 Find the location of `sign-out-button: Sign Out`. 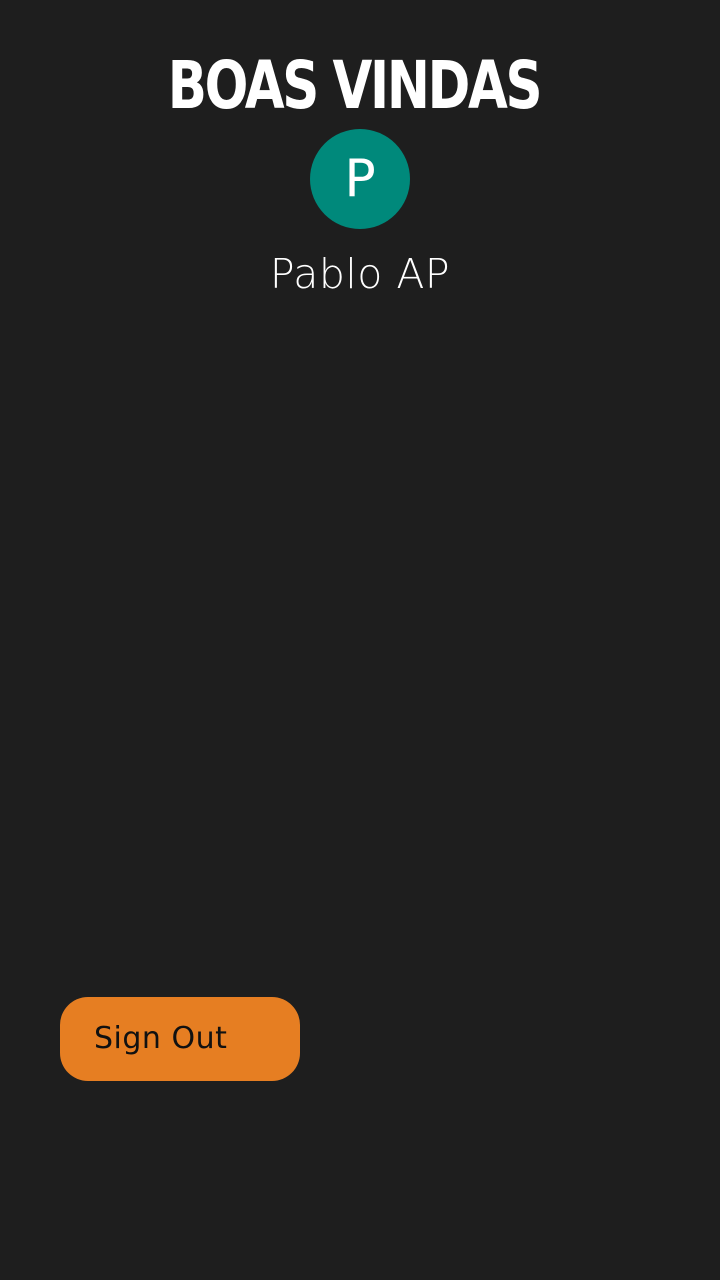

sign-out-button: Sign Out is located at coordinates (180, 1039).